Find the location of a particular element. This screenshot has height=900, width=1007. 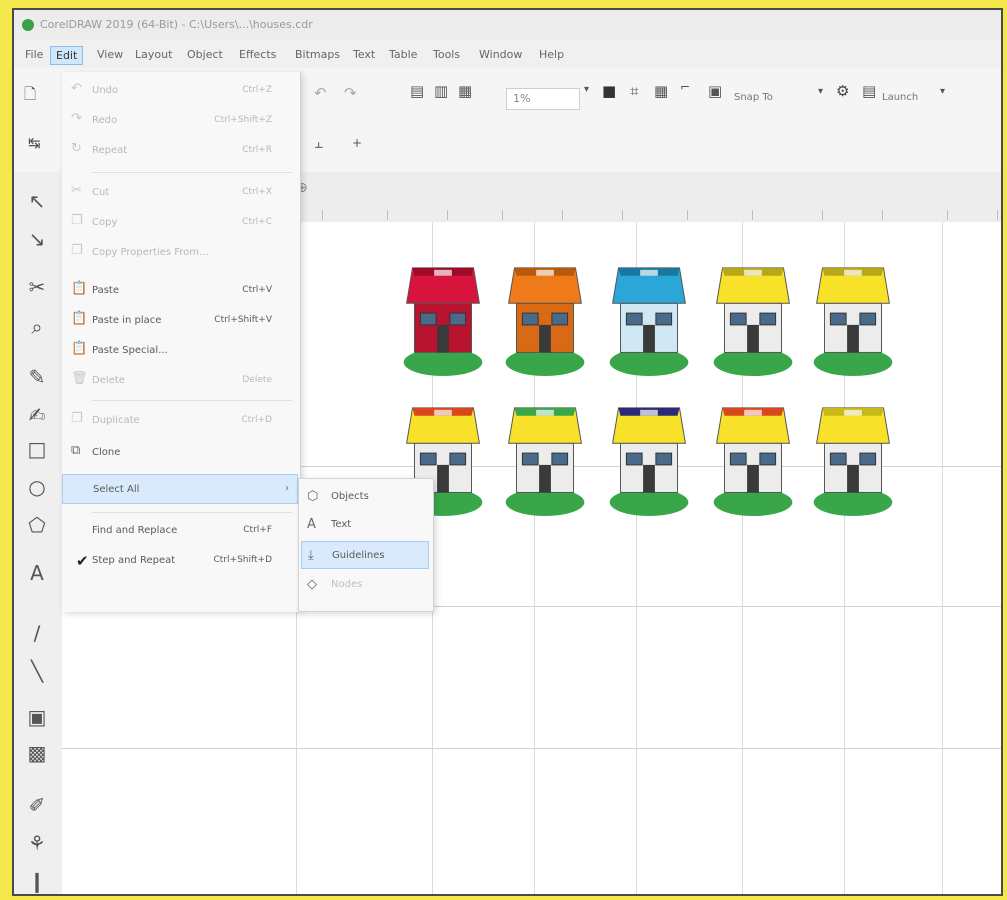

submenu-objects-label: Objects is located at coordinates (350, 496).